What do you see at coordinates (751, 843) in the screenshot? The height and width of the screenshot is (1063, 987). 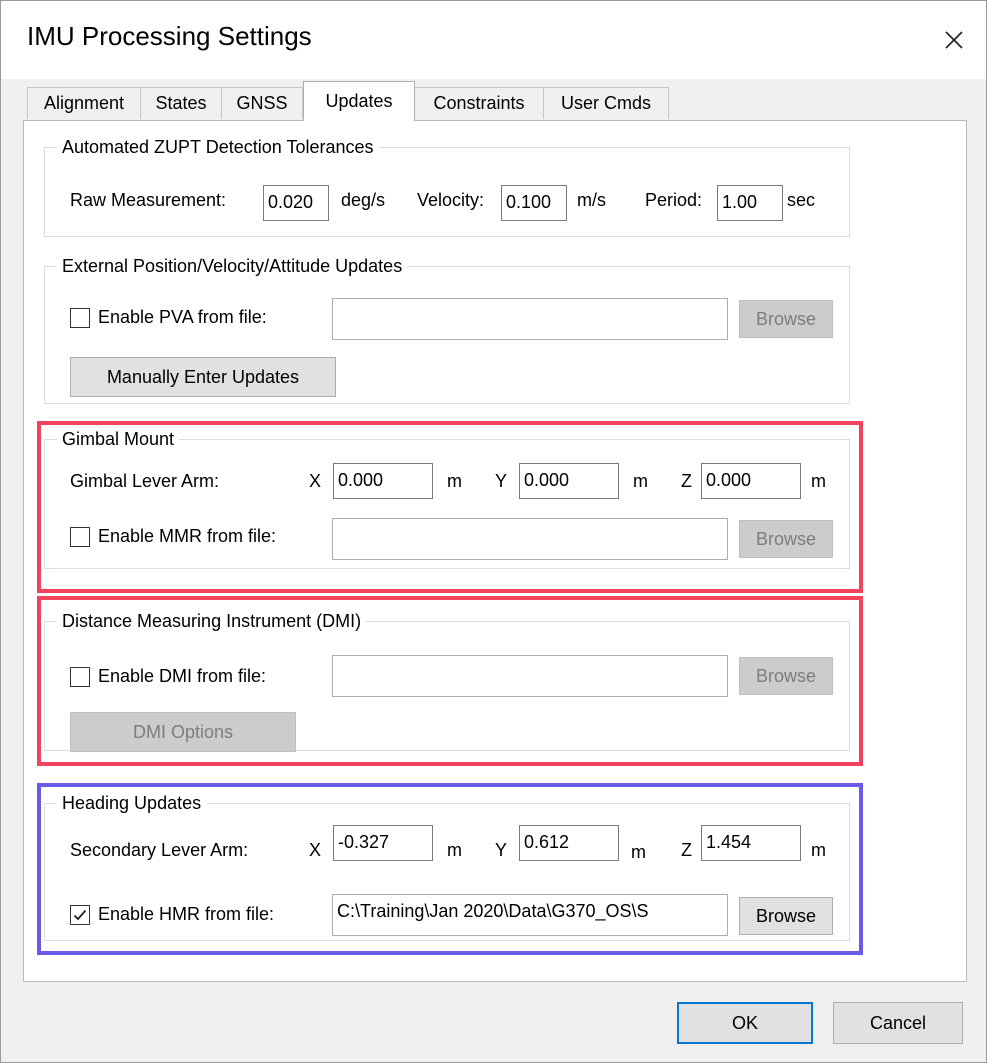 I see `heading-z-input: 1.454` at bounding box center [751, 843].